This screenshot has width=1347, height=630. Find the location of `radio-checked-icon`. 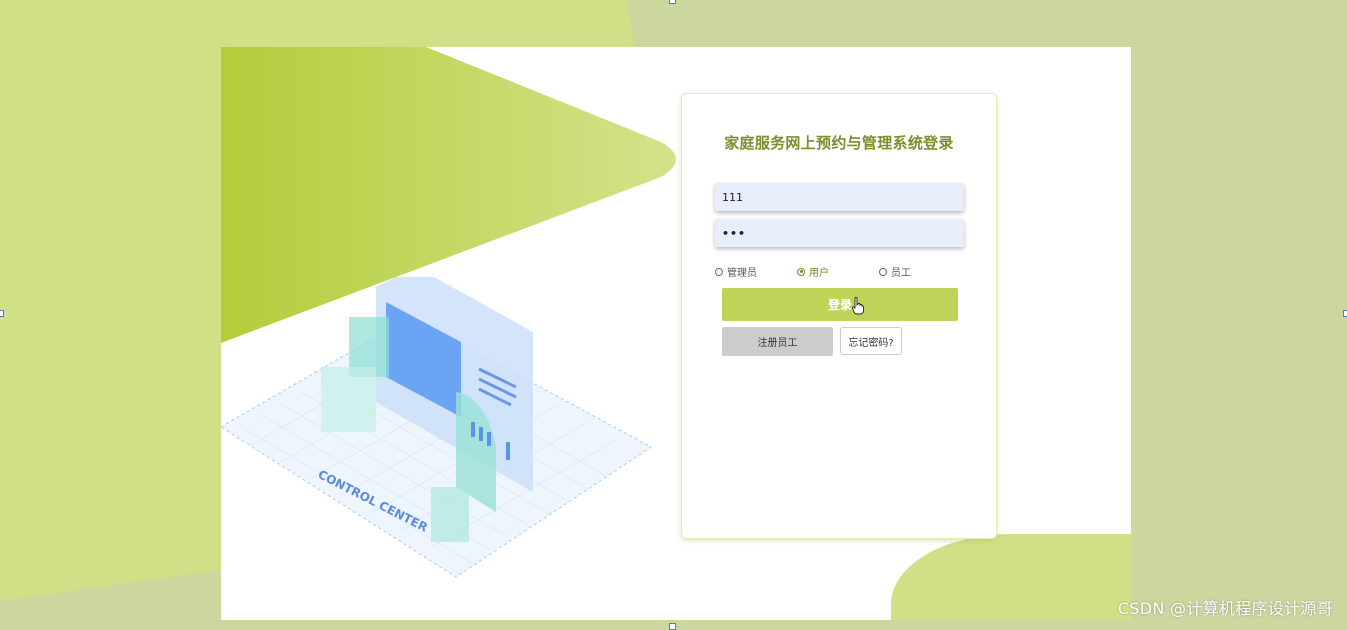

radio-checked-icon is located at coordinates (801, 271).